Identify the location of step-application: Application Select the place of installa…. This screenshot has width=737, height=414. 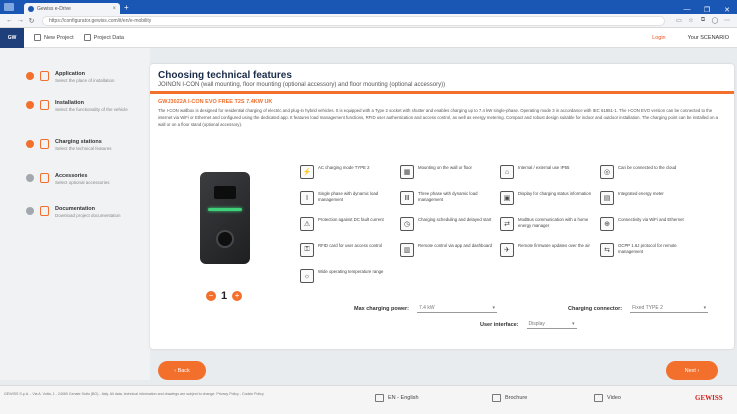
(85, 77).